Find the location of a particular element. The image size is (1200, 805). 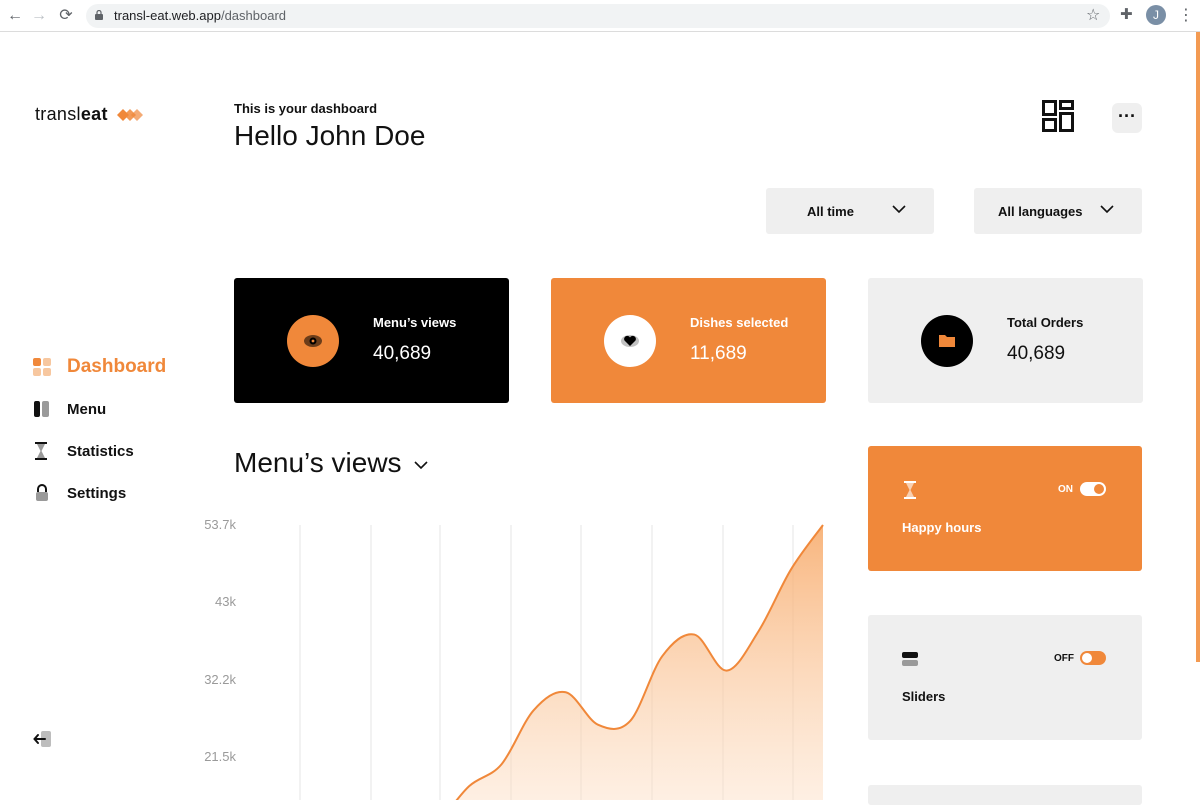

stat-card-dishes-selected: Dishes selected 11,689 is located at coordinates (688, 340).